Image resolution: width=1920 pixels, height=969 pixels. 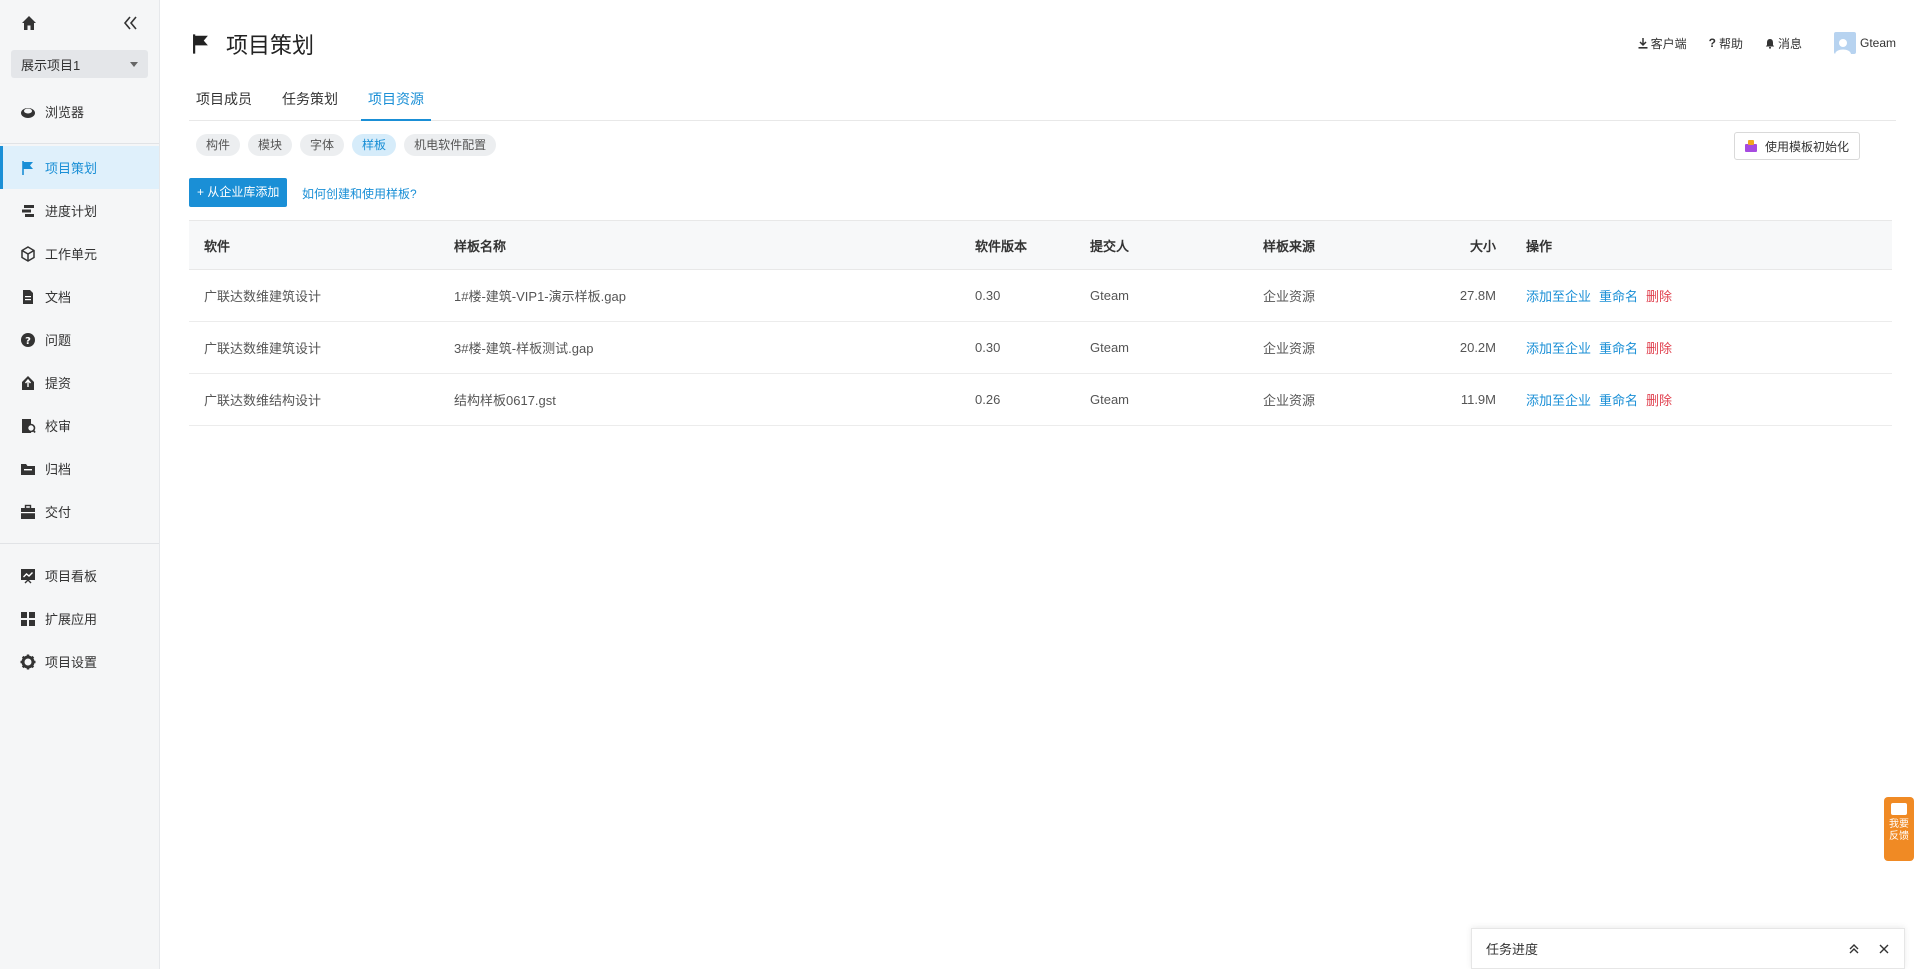 I want to click on chip-modules: 模块, so click(x=270, y=145).